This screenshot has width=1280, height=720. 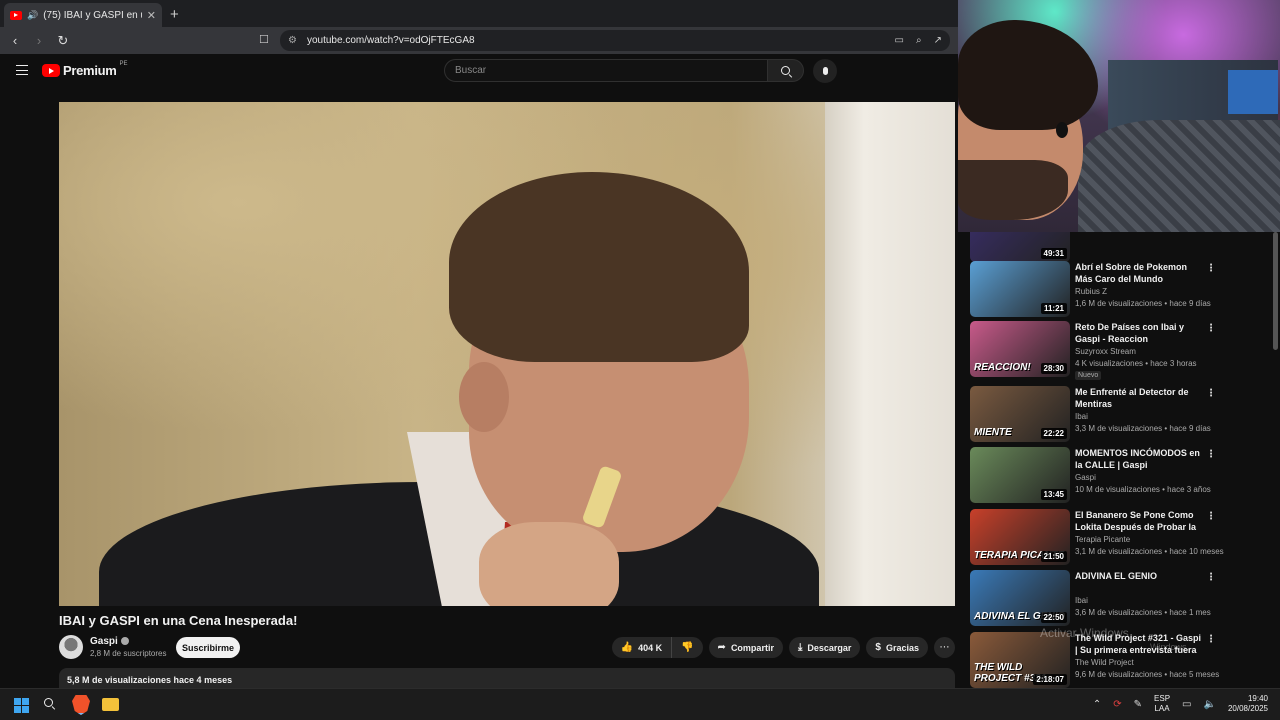 I want to click on back-icon: ‹, so click(x=15, y=40).